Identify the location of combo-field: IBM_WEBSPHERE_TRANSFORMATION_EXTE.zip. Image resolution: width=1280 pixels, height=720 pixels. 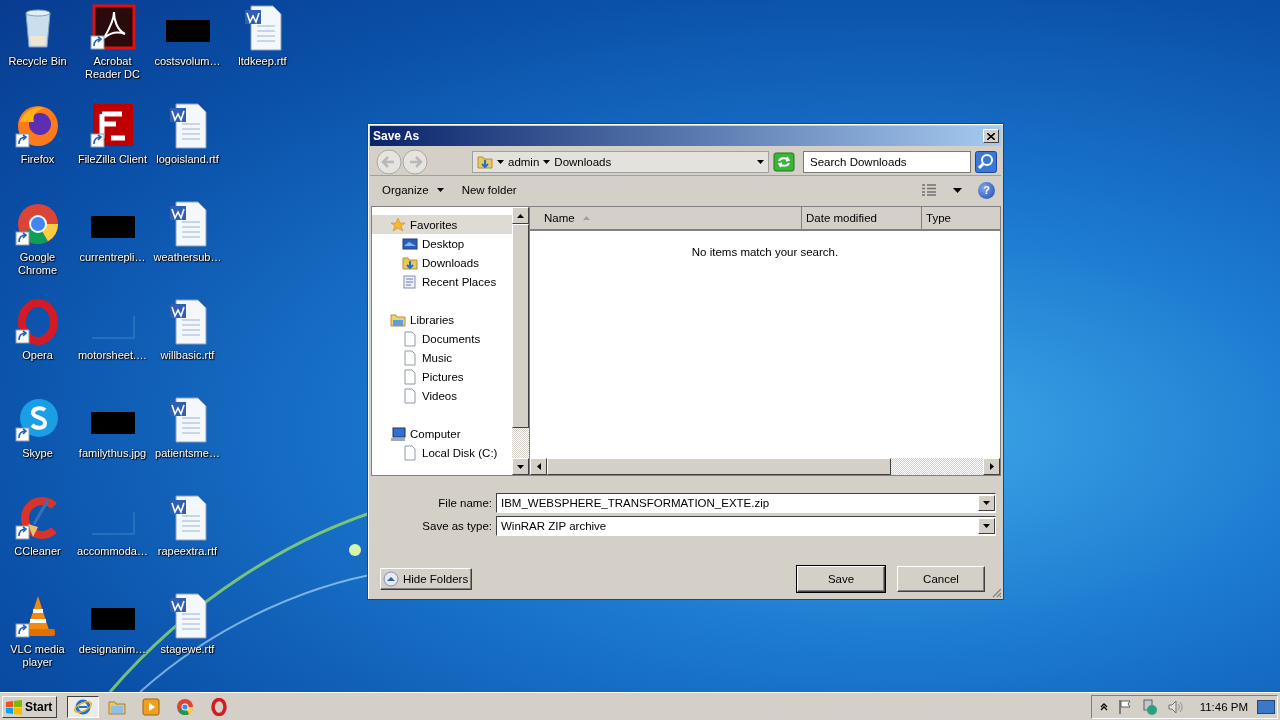
(746, 503).